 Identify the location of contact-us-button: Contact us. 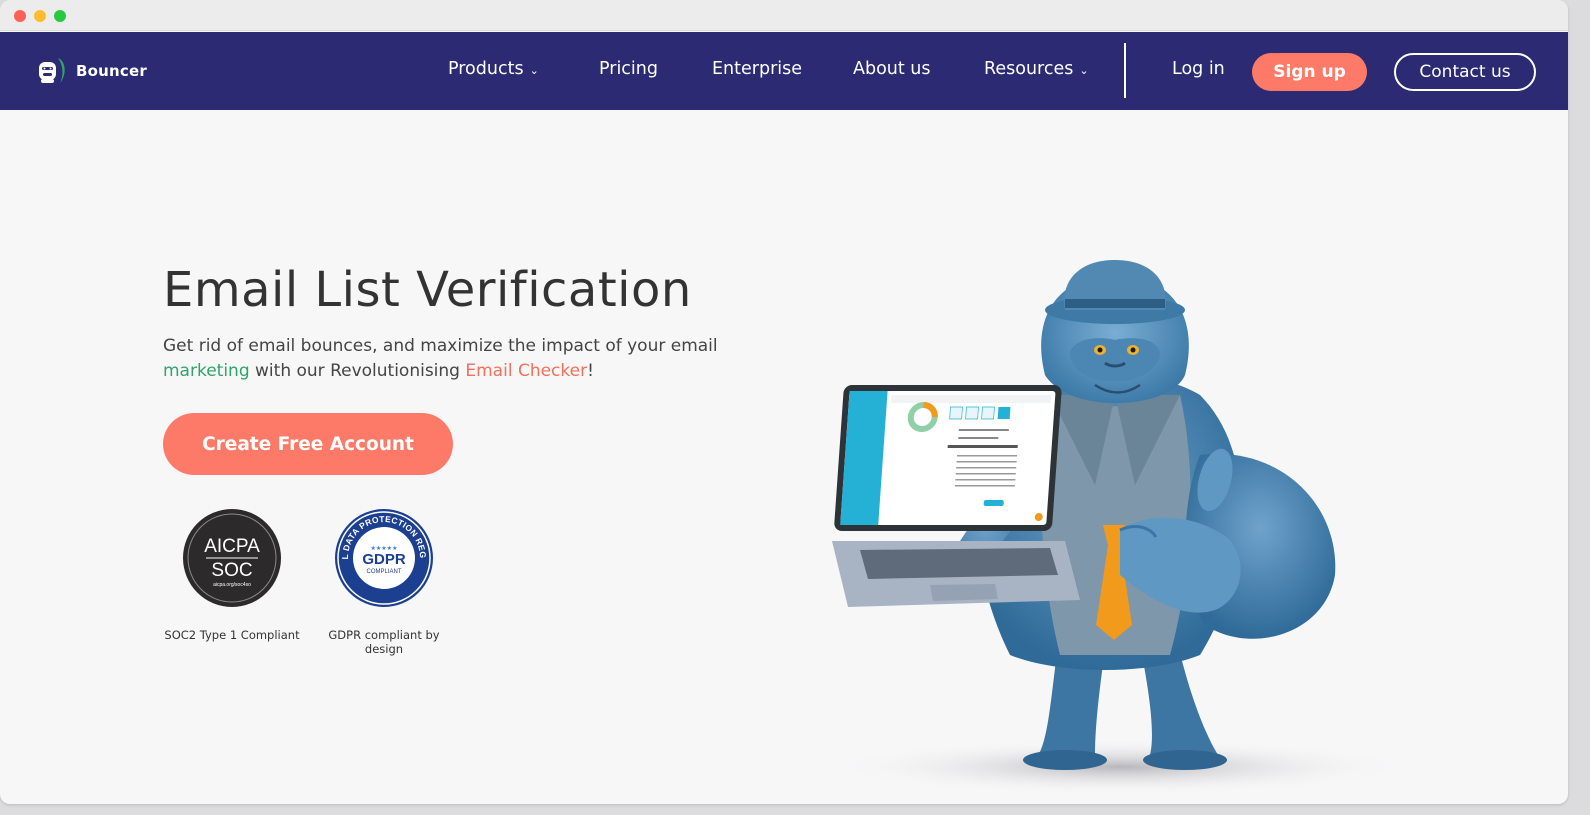
(1465, 72).